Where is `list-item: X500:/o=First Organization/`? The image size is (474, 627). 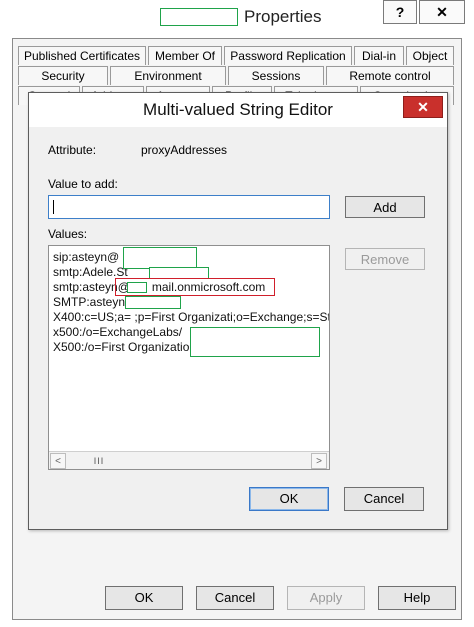 list-item: X500:/o=First Organization/ is located at coordinates (126, 347).